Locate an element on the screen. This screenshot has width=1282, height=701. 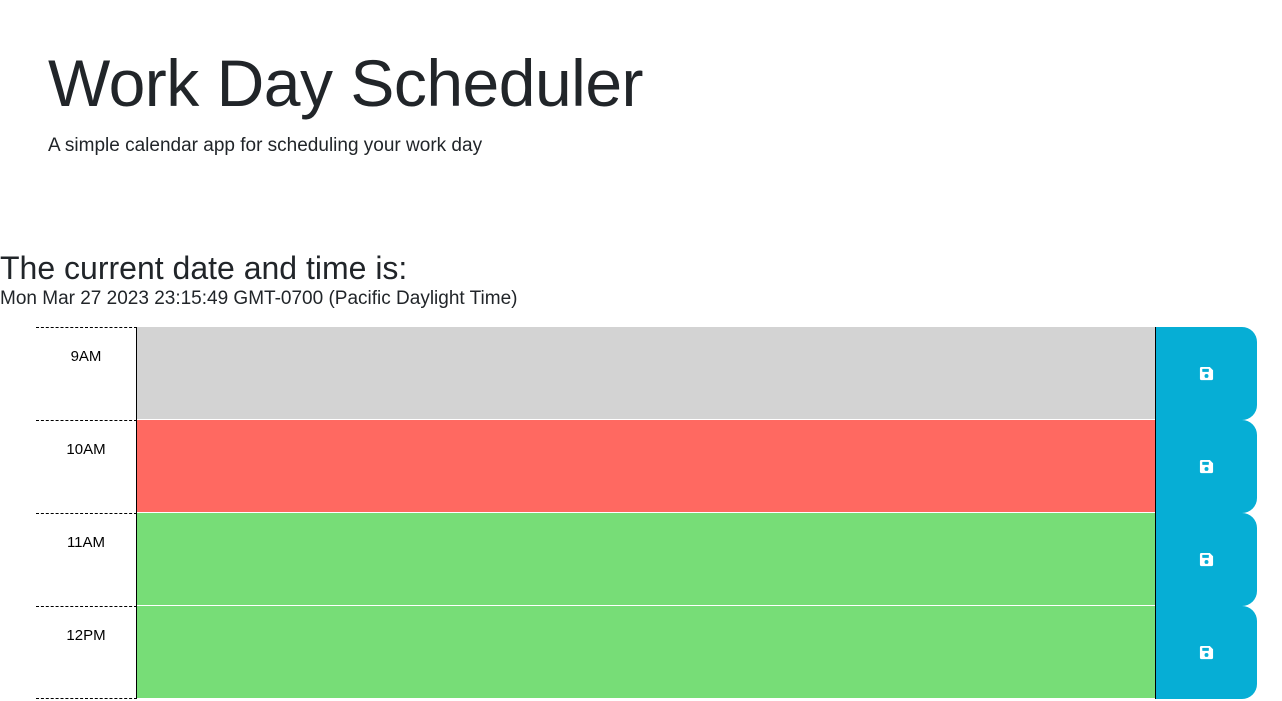
time-block-row: 12PM is located at coordinates (646, 652).